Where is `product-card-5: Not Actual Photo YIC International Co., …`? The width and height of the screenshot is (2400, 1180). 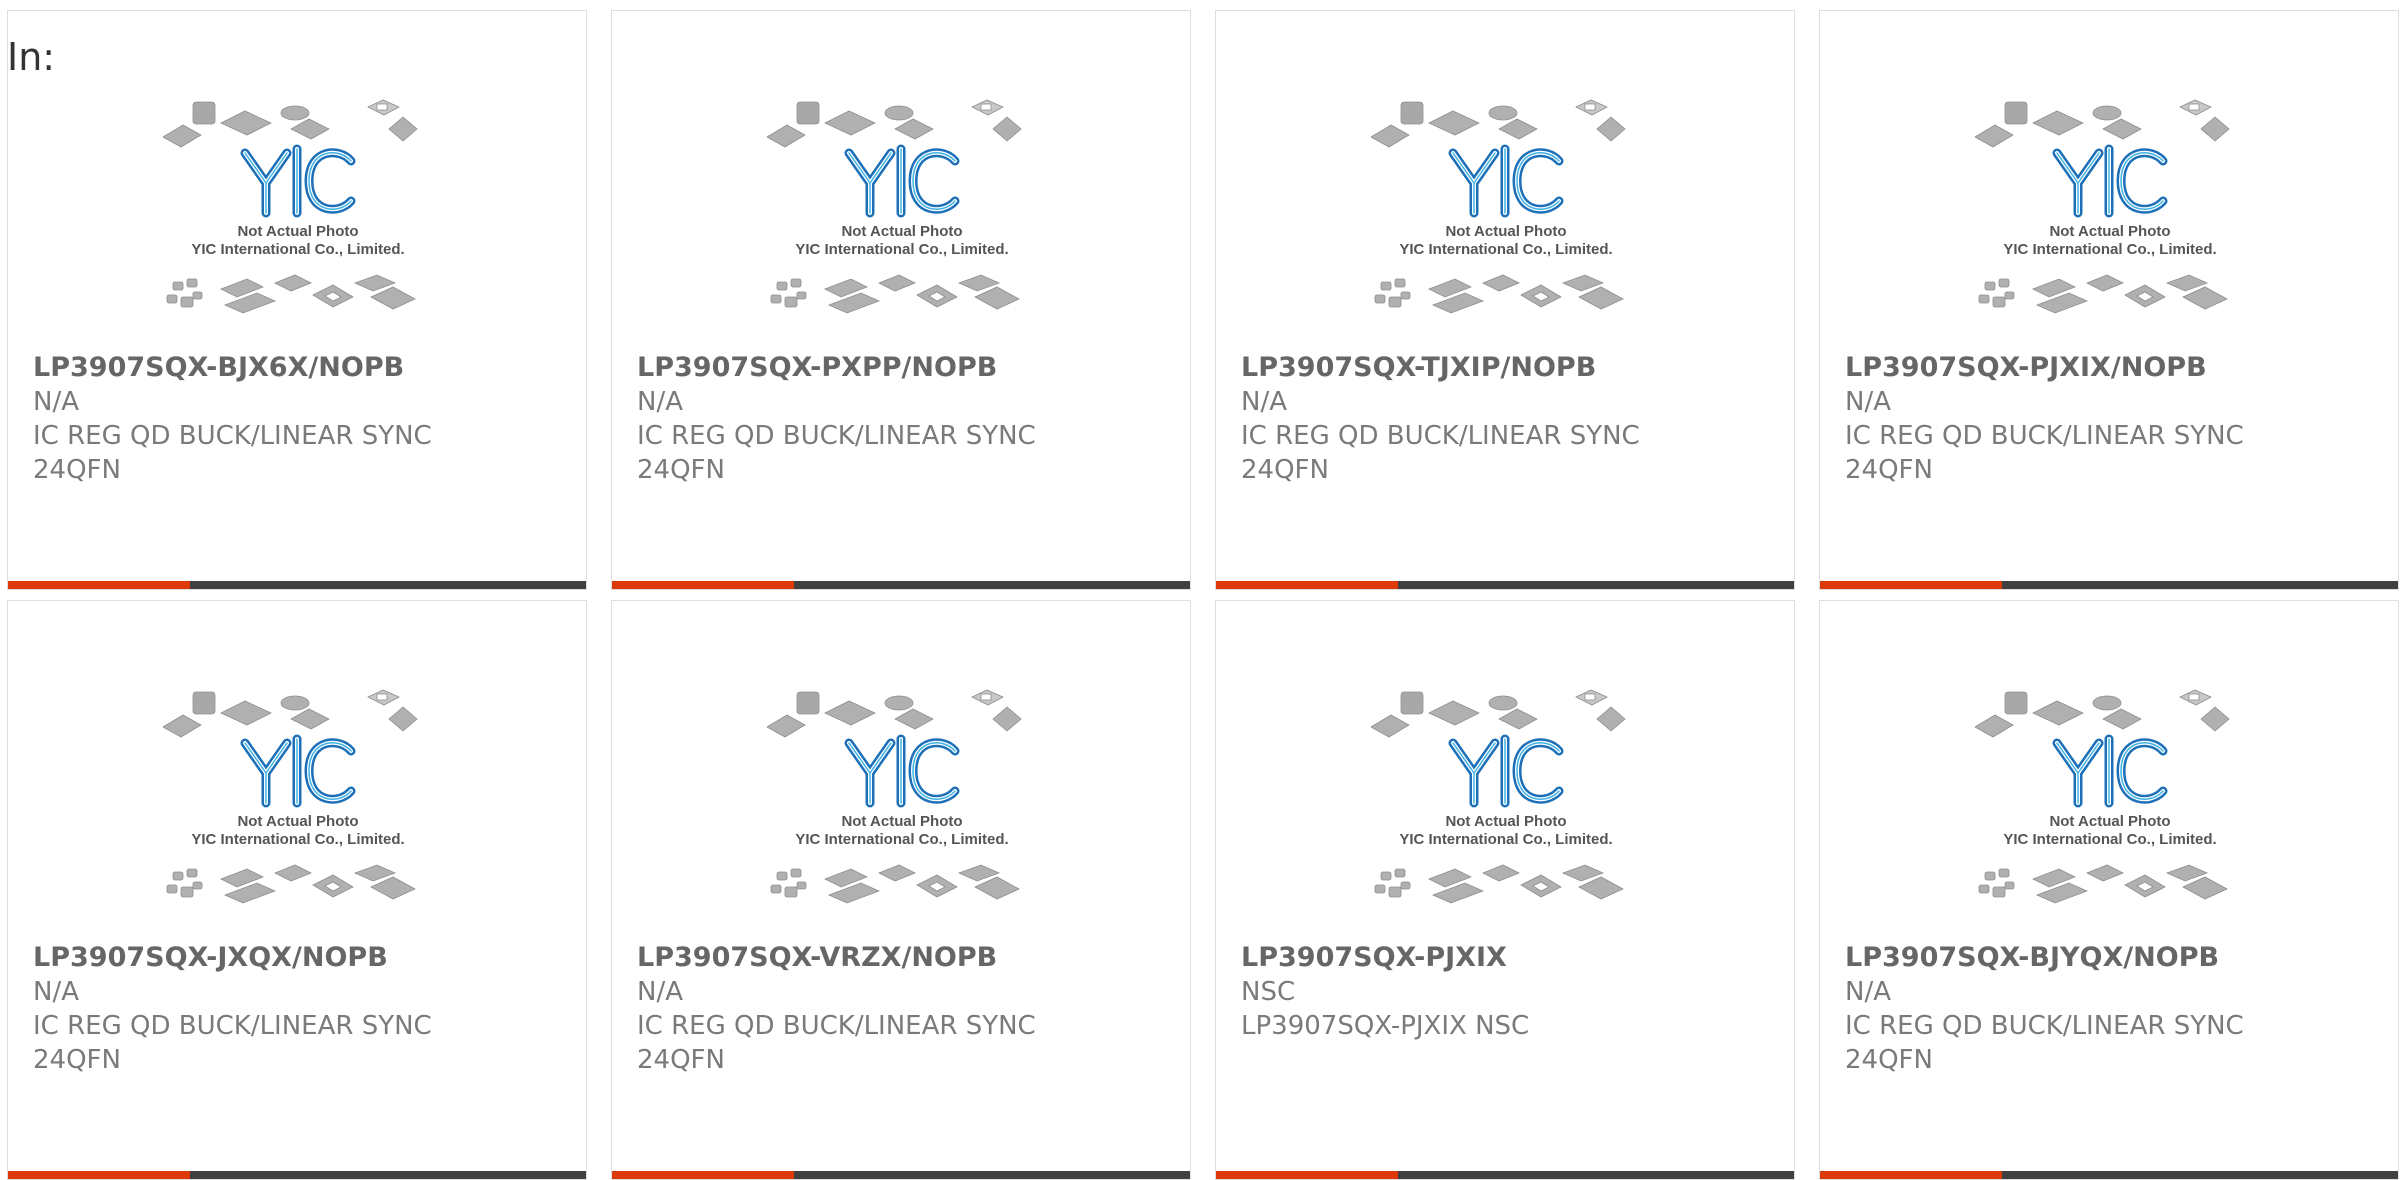
product-card-5: Not Actual Photo YIC International Co., … is located at coordinates (297, 890).